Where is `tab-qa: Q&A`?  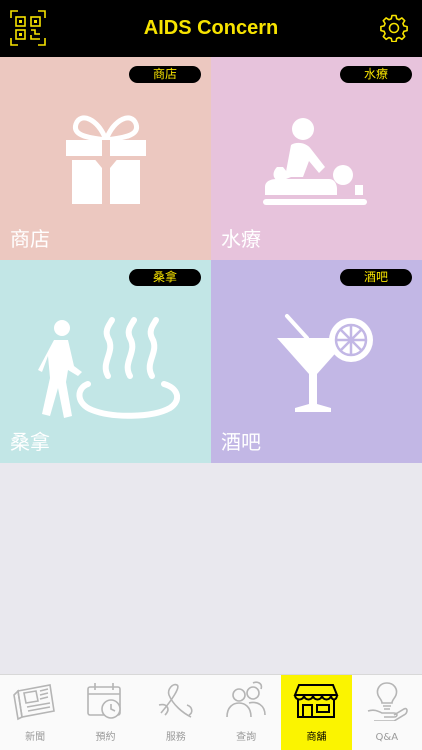 tab-qa: Q&A is located at coordinates (387, 712).